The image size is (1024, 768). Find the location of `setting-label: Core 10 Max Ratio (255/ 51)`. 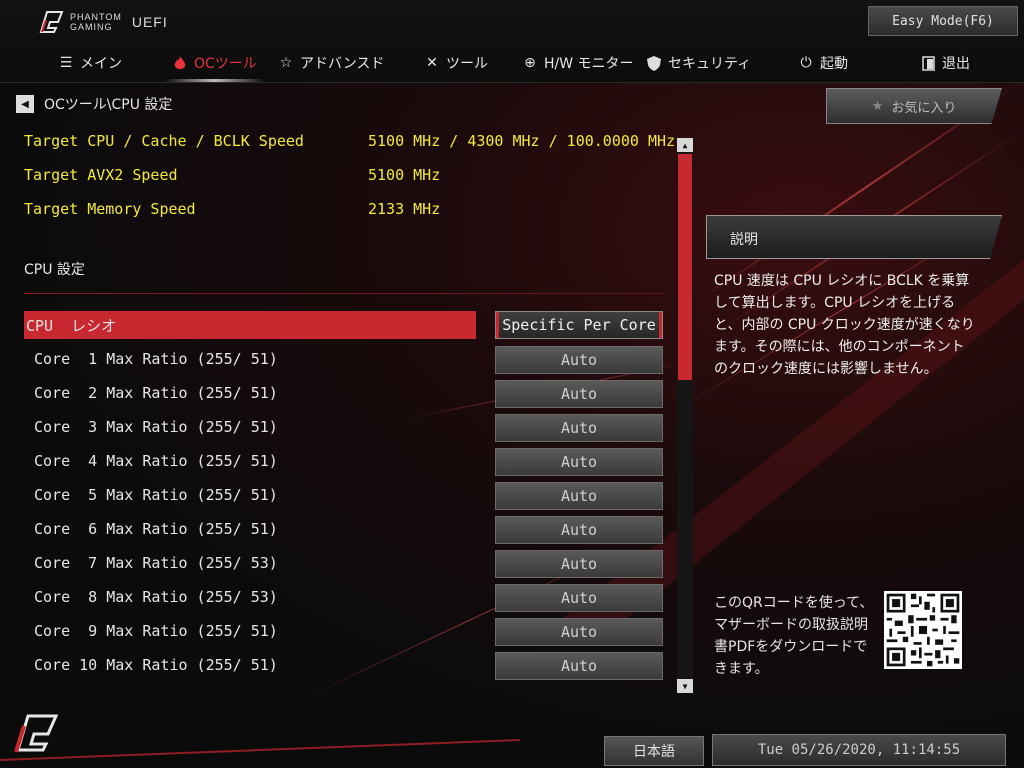

setting-label: Core 10 Max Ratio (255/ 51) is located at coordinates (156, 665).